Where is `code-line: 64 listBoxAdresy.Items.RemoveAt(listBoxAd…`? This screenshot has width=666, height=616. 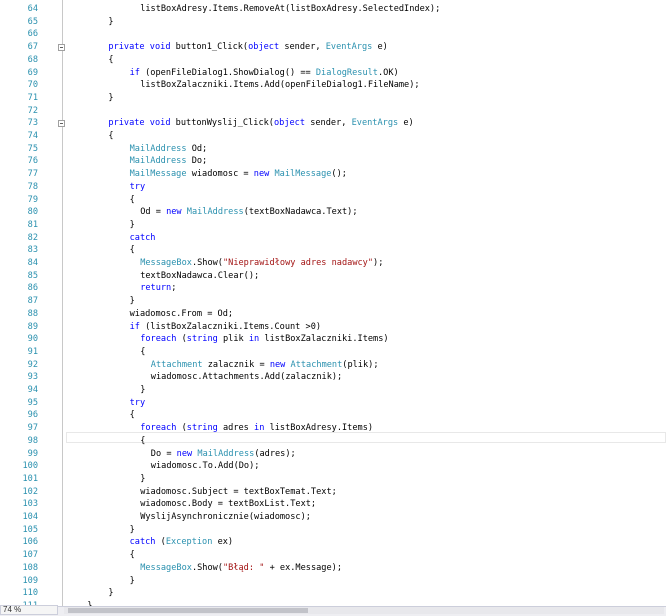 code-line: 64 listBoxAdresy.Items.RemoveAt(listBoxAd… is located at coordinates (333, 9).